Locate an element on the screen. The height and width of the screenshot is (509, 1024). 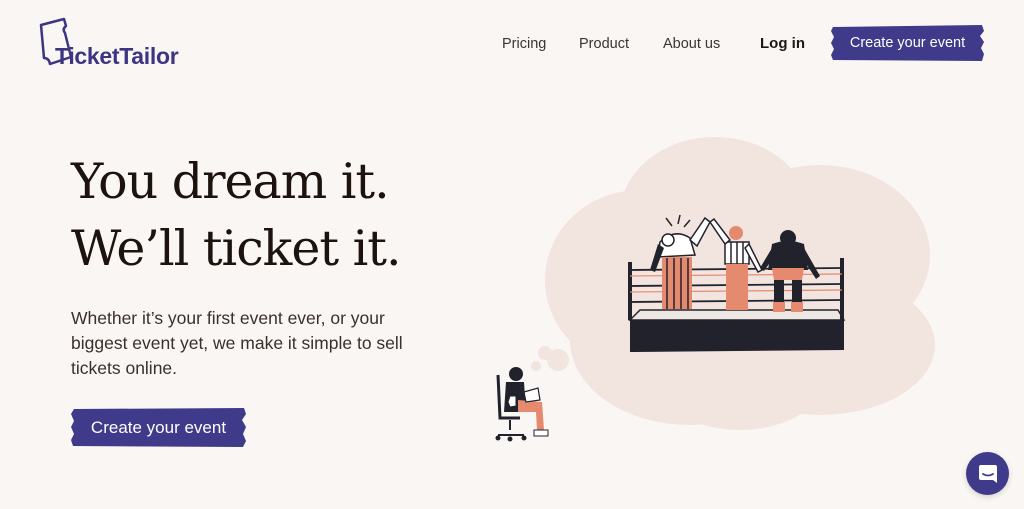
hero-headline-line1: You dream it. is located at coordinates (230, 181).